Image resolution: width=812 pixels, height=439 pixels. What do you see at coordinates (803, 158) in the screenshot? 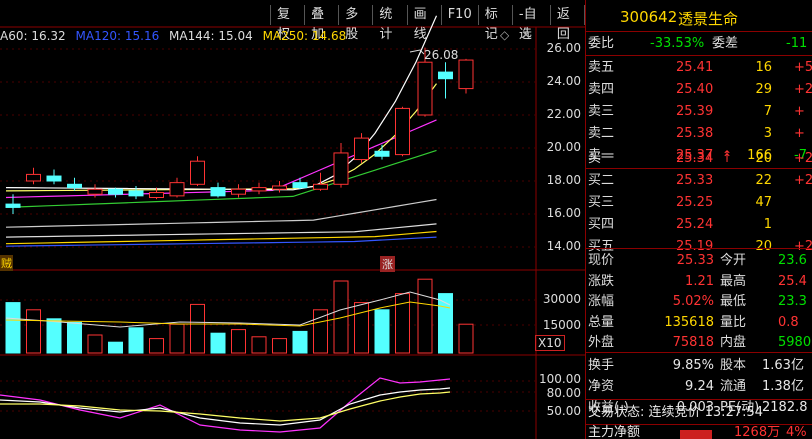
I see `bid-change: +2` at bounding box center [803, 158].